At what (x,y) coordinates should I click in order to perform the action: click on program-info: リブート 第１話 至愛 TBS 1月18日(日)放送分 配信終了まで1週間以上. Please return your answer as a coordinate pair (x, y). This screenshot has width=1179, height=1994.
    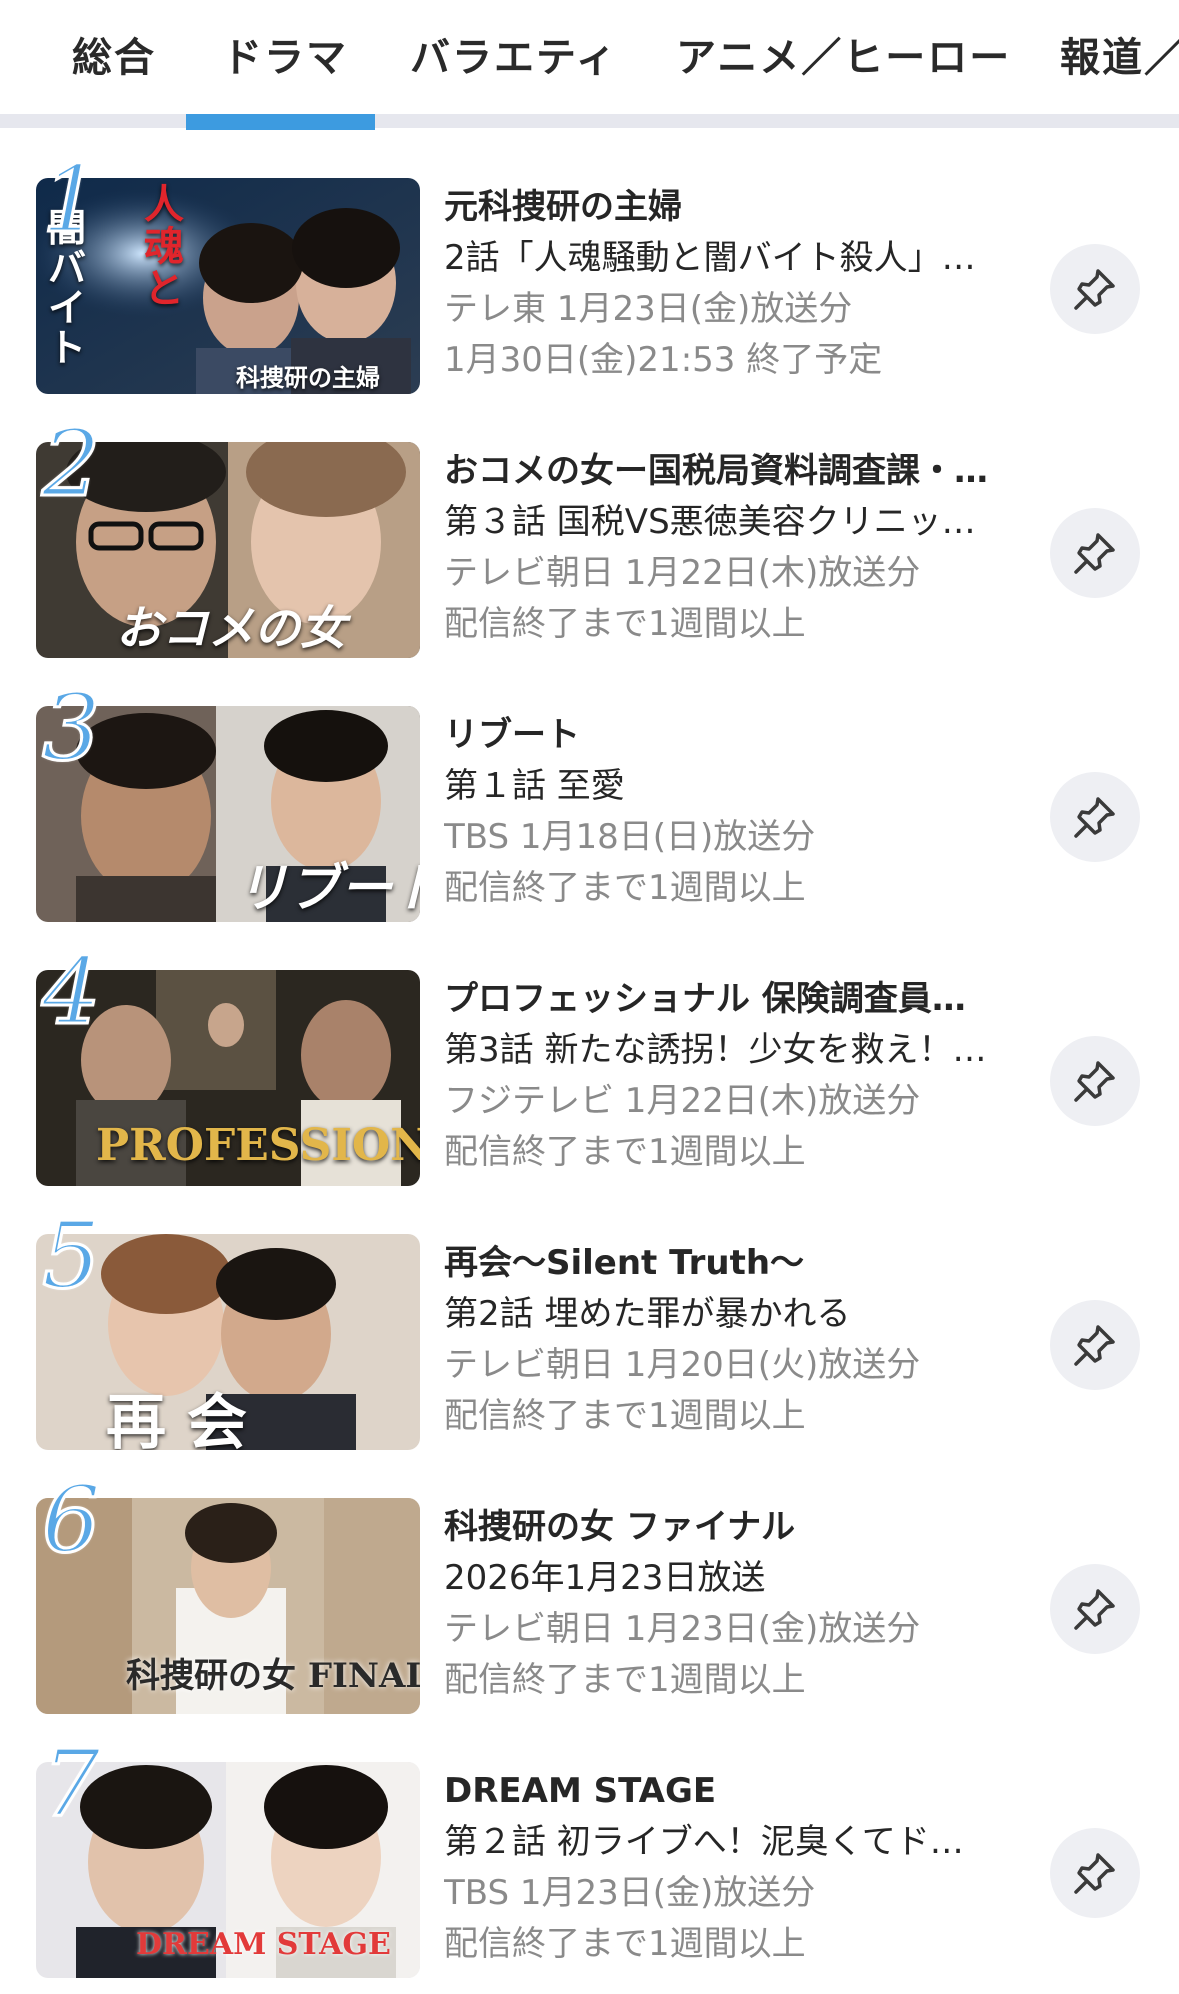
    Looking at the image, I should click on (734, 812).